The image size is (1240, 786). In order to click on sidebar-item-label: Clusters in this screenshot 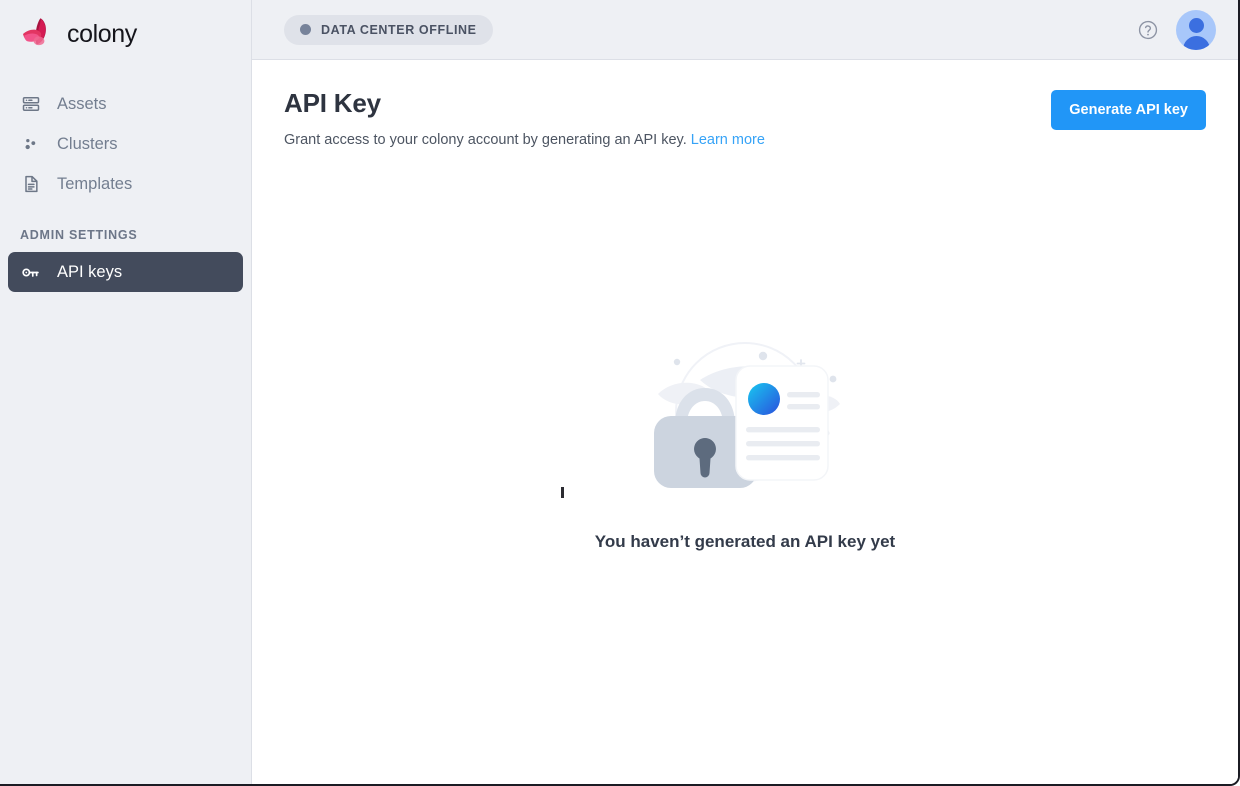, I will do `click(87, 143)`.